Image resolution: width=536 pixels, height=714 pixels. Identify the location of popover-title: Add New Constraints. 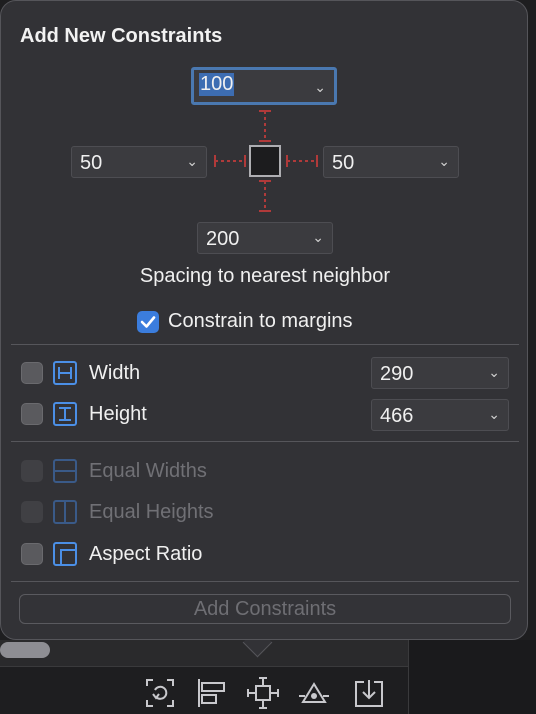
(121, 36).